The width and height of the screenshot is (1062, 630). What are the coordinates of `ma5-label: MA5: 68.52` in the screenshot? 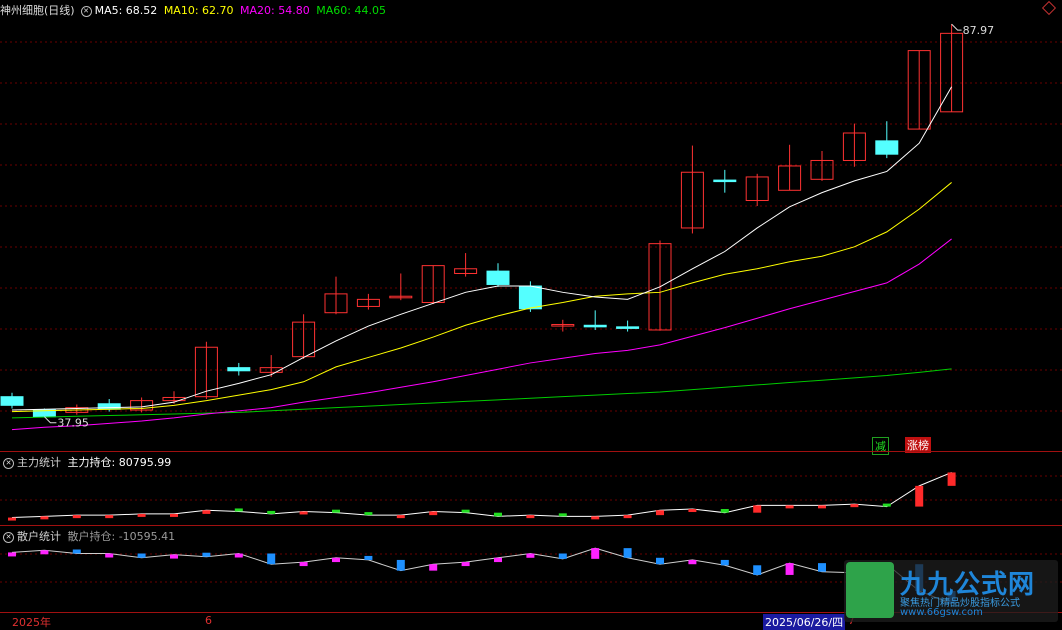 It's located at (126, 10).